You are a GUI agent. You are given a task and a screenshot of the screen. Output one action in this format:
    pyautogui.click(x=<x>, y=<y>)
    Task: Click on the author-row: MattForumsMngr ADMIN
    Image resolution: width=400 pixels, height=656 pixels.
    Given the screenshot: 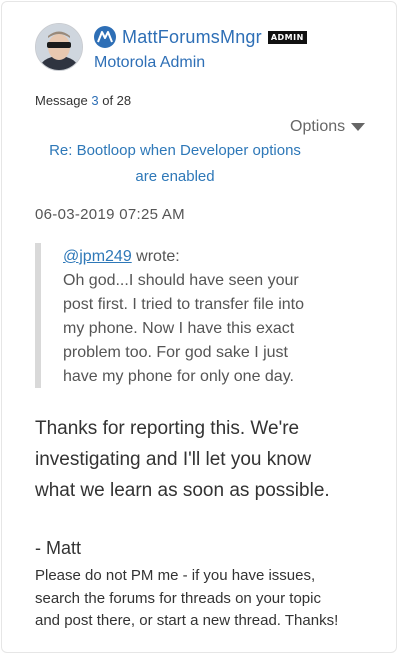 What is the action you would take?
    pyautogui.click(x=200, y=37)
    